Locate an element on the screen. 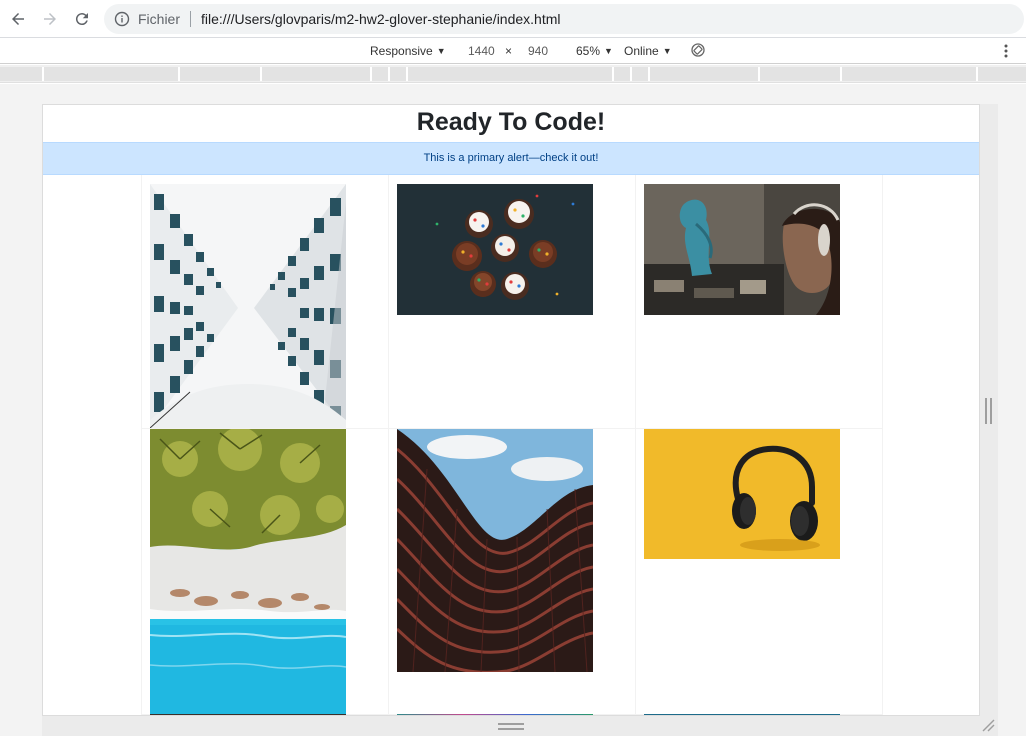 This screenshot has height=736, width=1026. zoom-select-label: 65% is located at coordinates (588, 51).